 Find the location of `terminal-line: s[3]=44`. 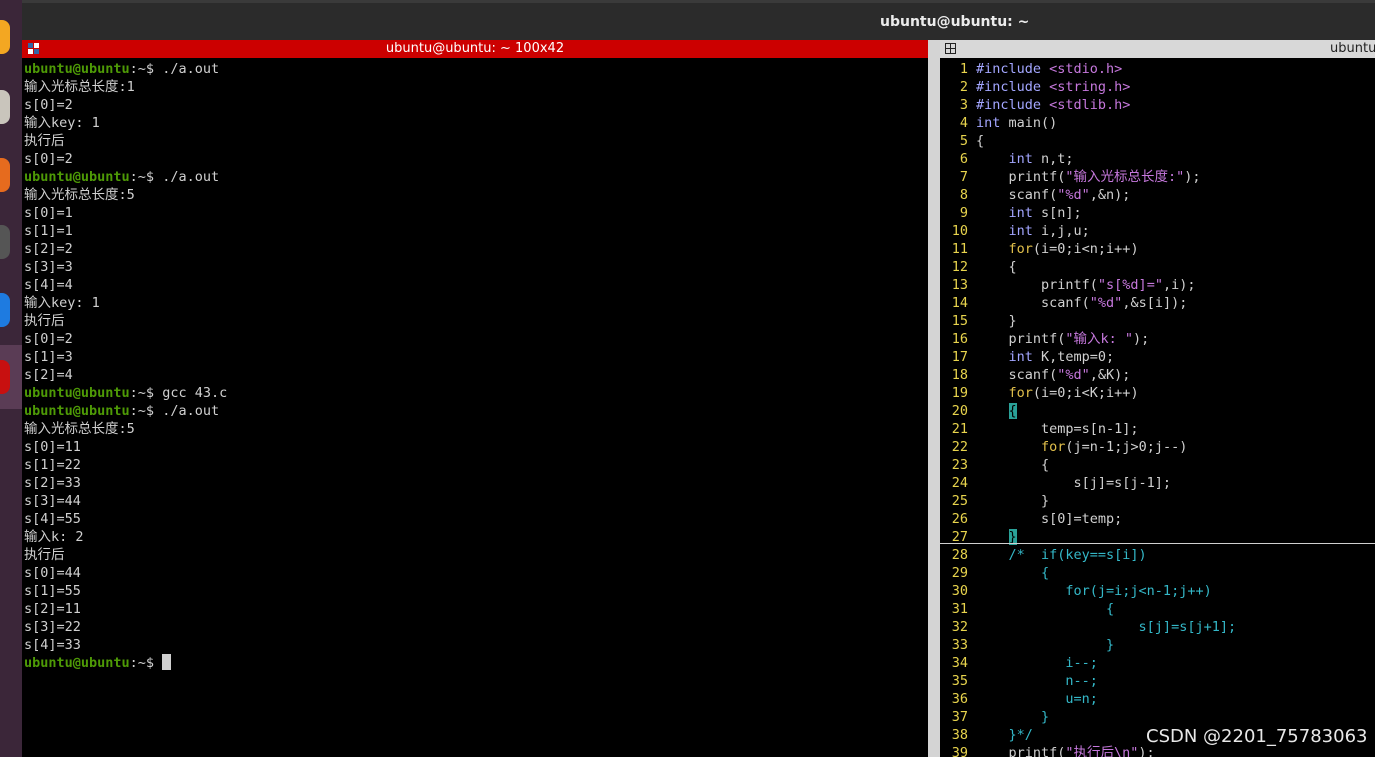

terminal-line: s[3]=44 is located at coordinates (125, 501).